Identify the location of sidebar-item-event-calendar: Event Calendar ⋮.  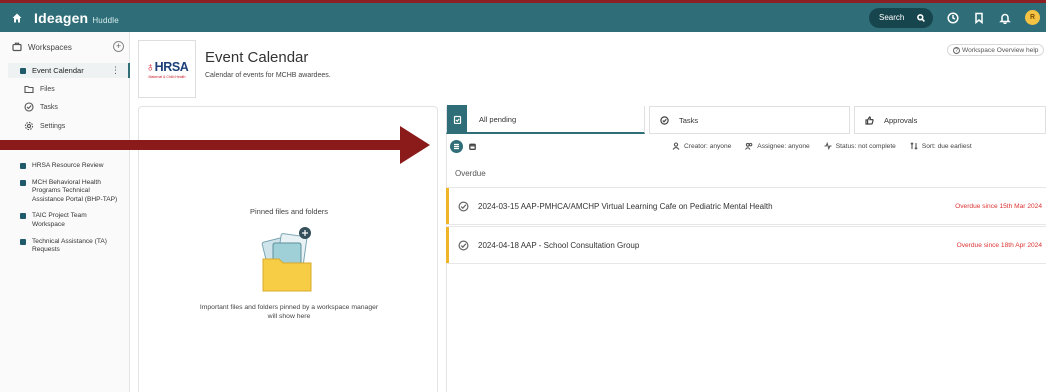
(69, 70).